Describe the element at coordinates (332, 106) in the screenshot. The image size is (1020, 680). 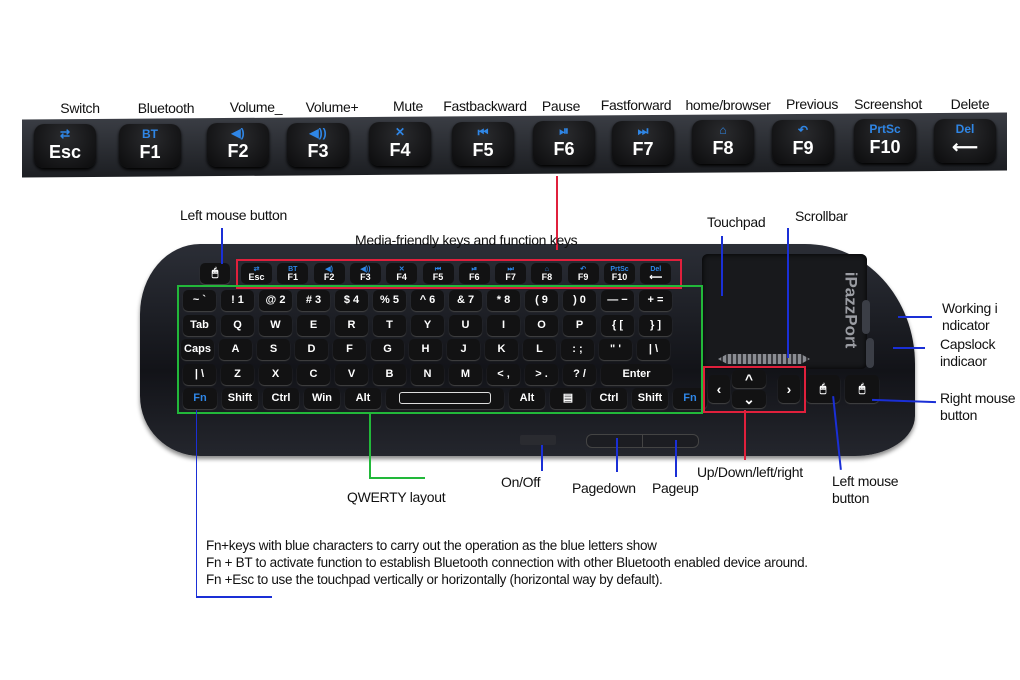
I see `label-top-key: Volume+` at that location.